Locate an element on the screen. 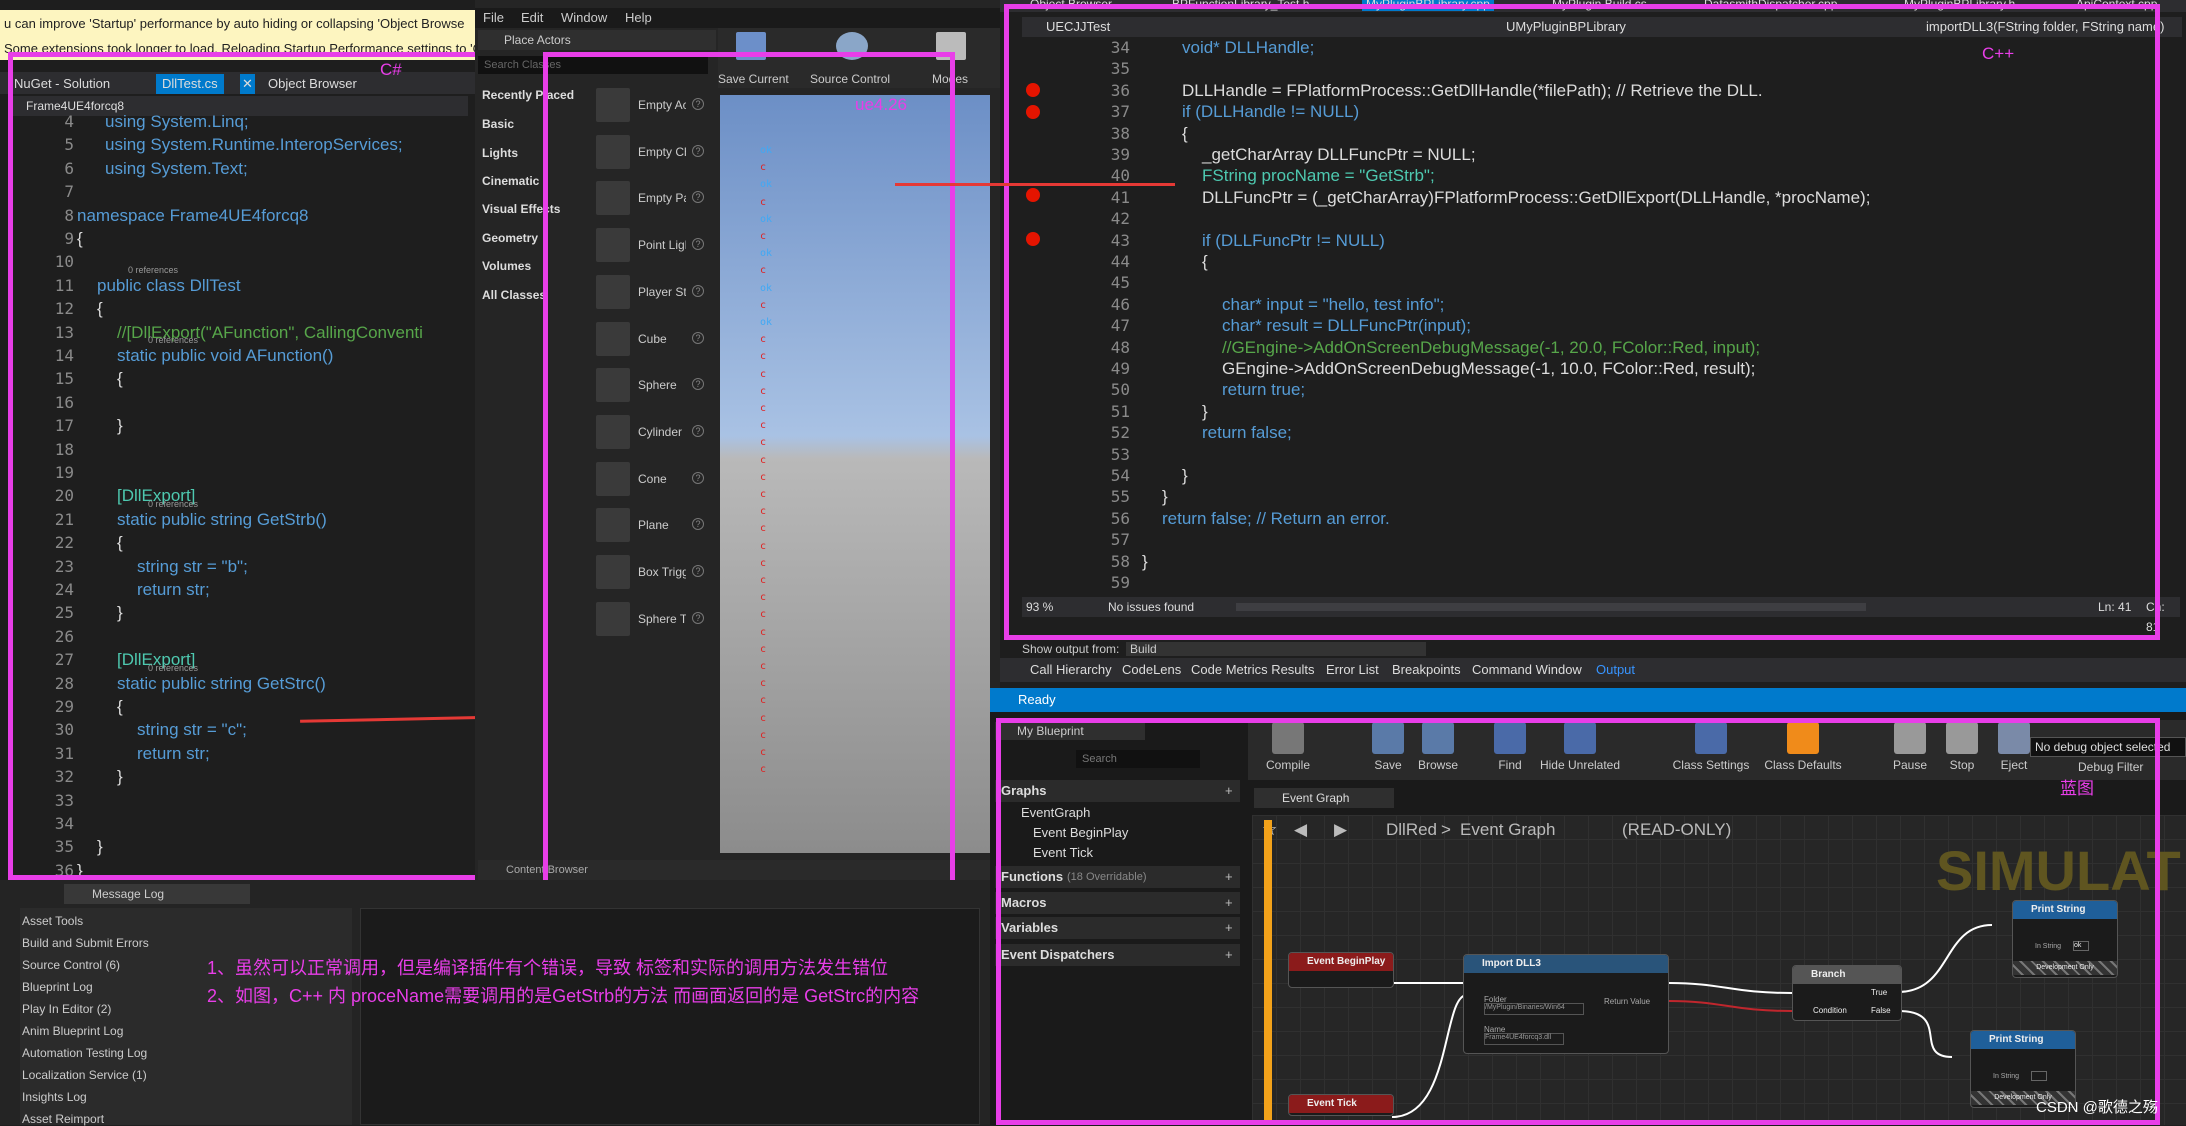 This screenshot has width=2186, height=1126. tab-codelens: CodeLens is located at coordinates (1151, 670).